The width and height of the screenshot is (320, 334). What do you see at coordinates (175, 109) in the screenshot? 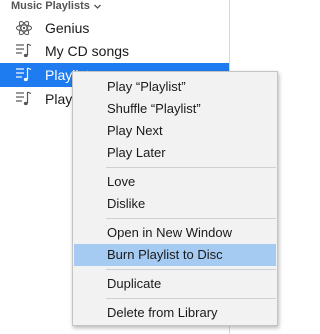
I see `menu-item-shuffle: Shuffle “Playlist”` at bounding box center [175, 109].